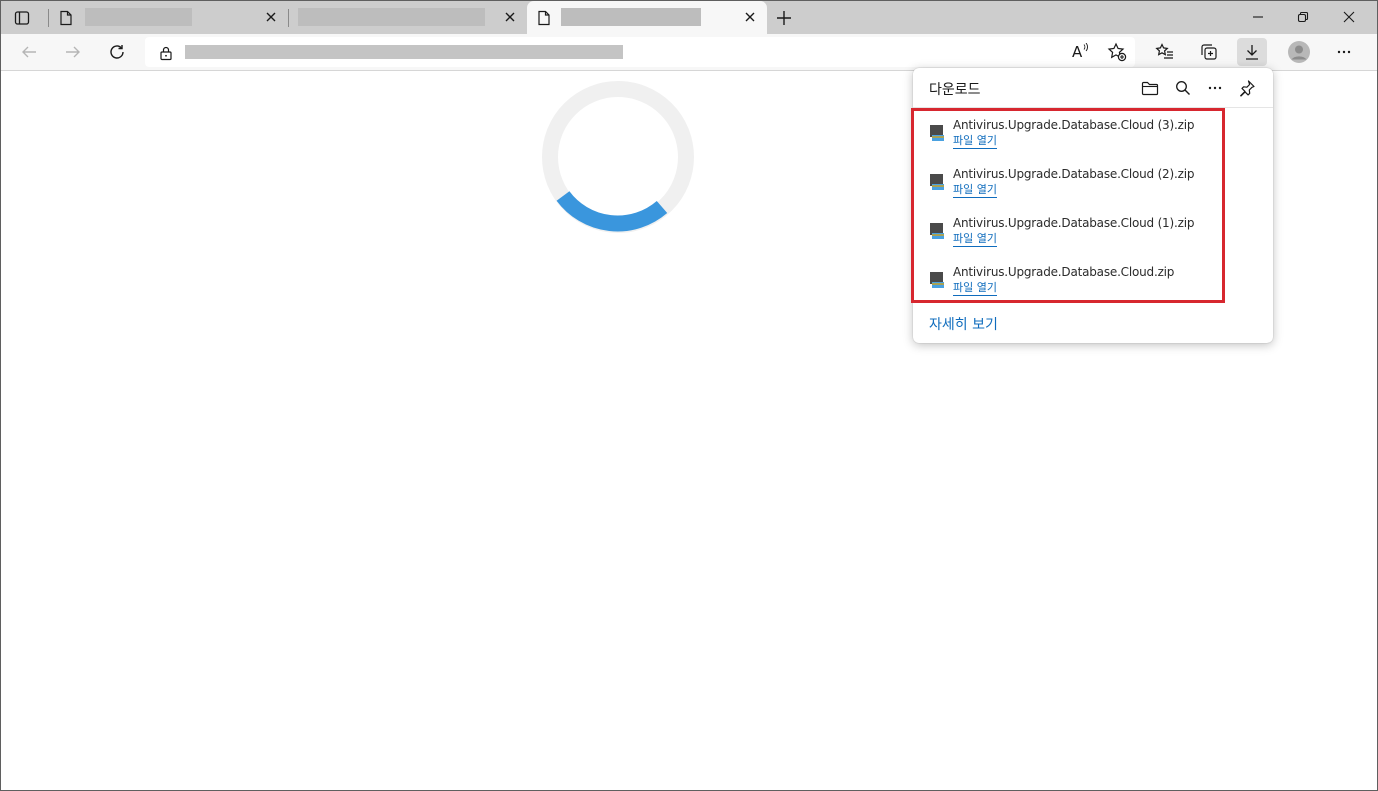 Image resolution: width=1378 pixels, height=791 pixels. I want to click on forward-arrow-icon, so click(73, 52).